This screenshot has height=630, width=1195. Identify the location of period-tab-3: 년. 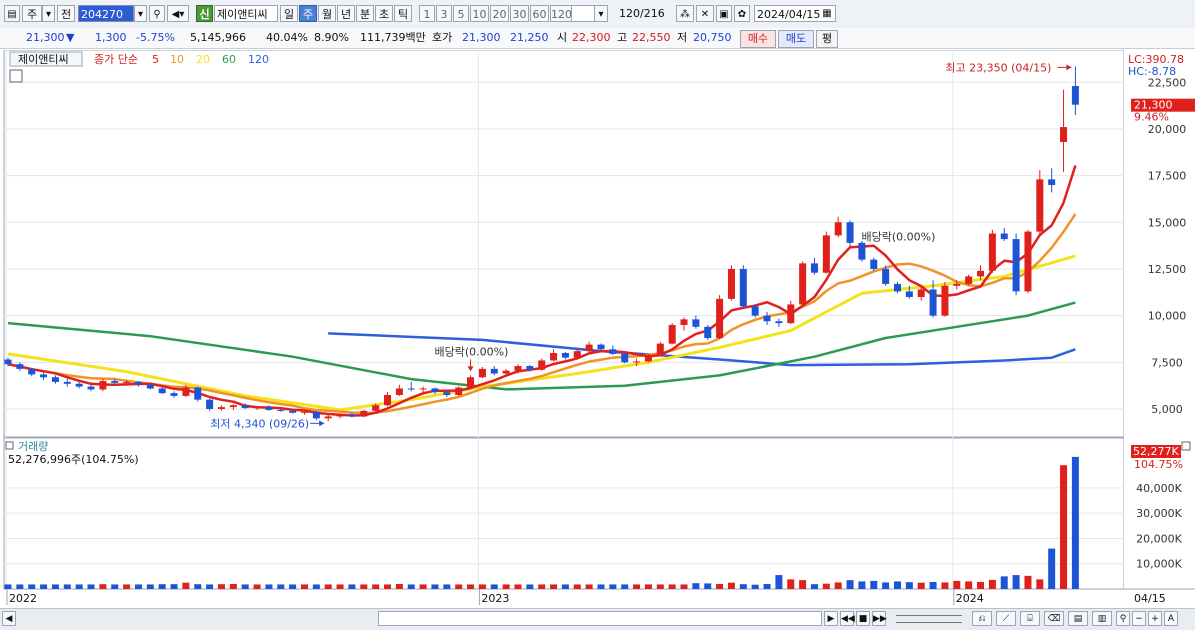
(346, 13).